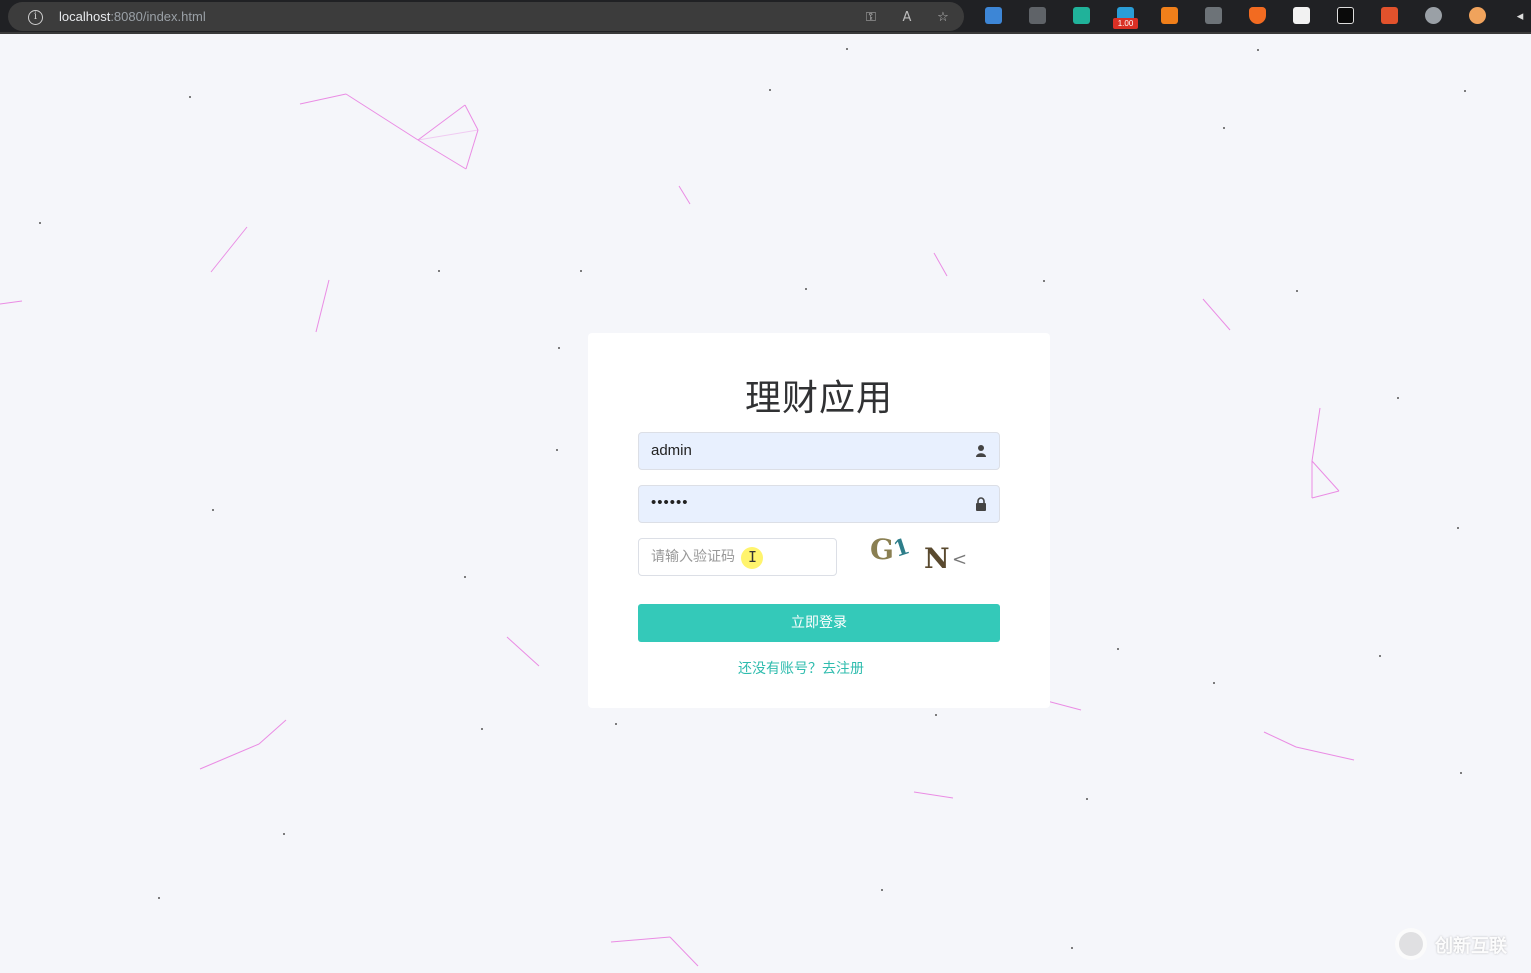 Image resolution: width=1531 pixels, height=973 pixels. What do you see at coordinates (1471, 946) in the screenshot?
I see `watermark-text: 创新互联` at bounding box center [1471, 946].